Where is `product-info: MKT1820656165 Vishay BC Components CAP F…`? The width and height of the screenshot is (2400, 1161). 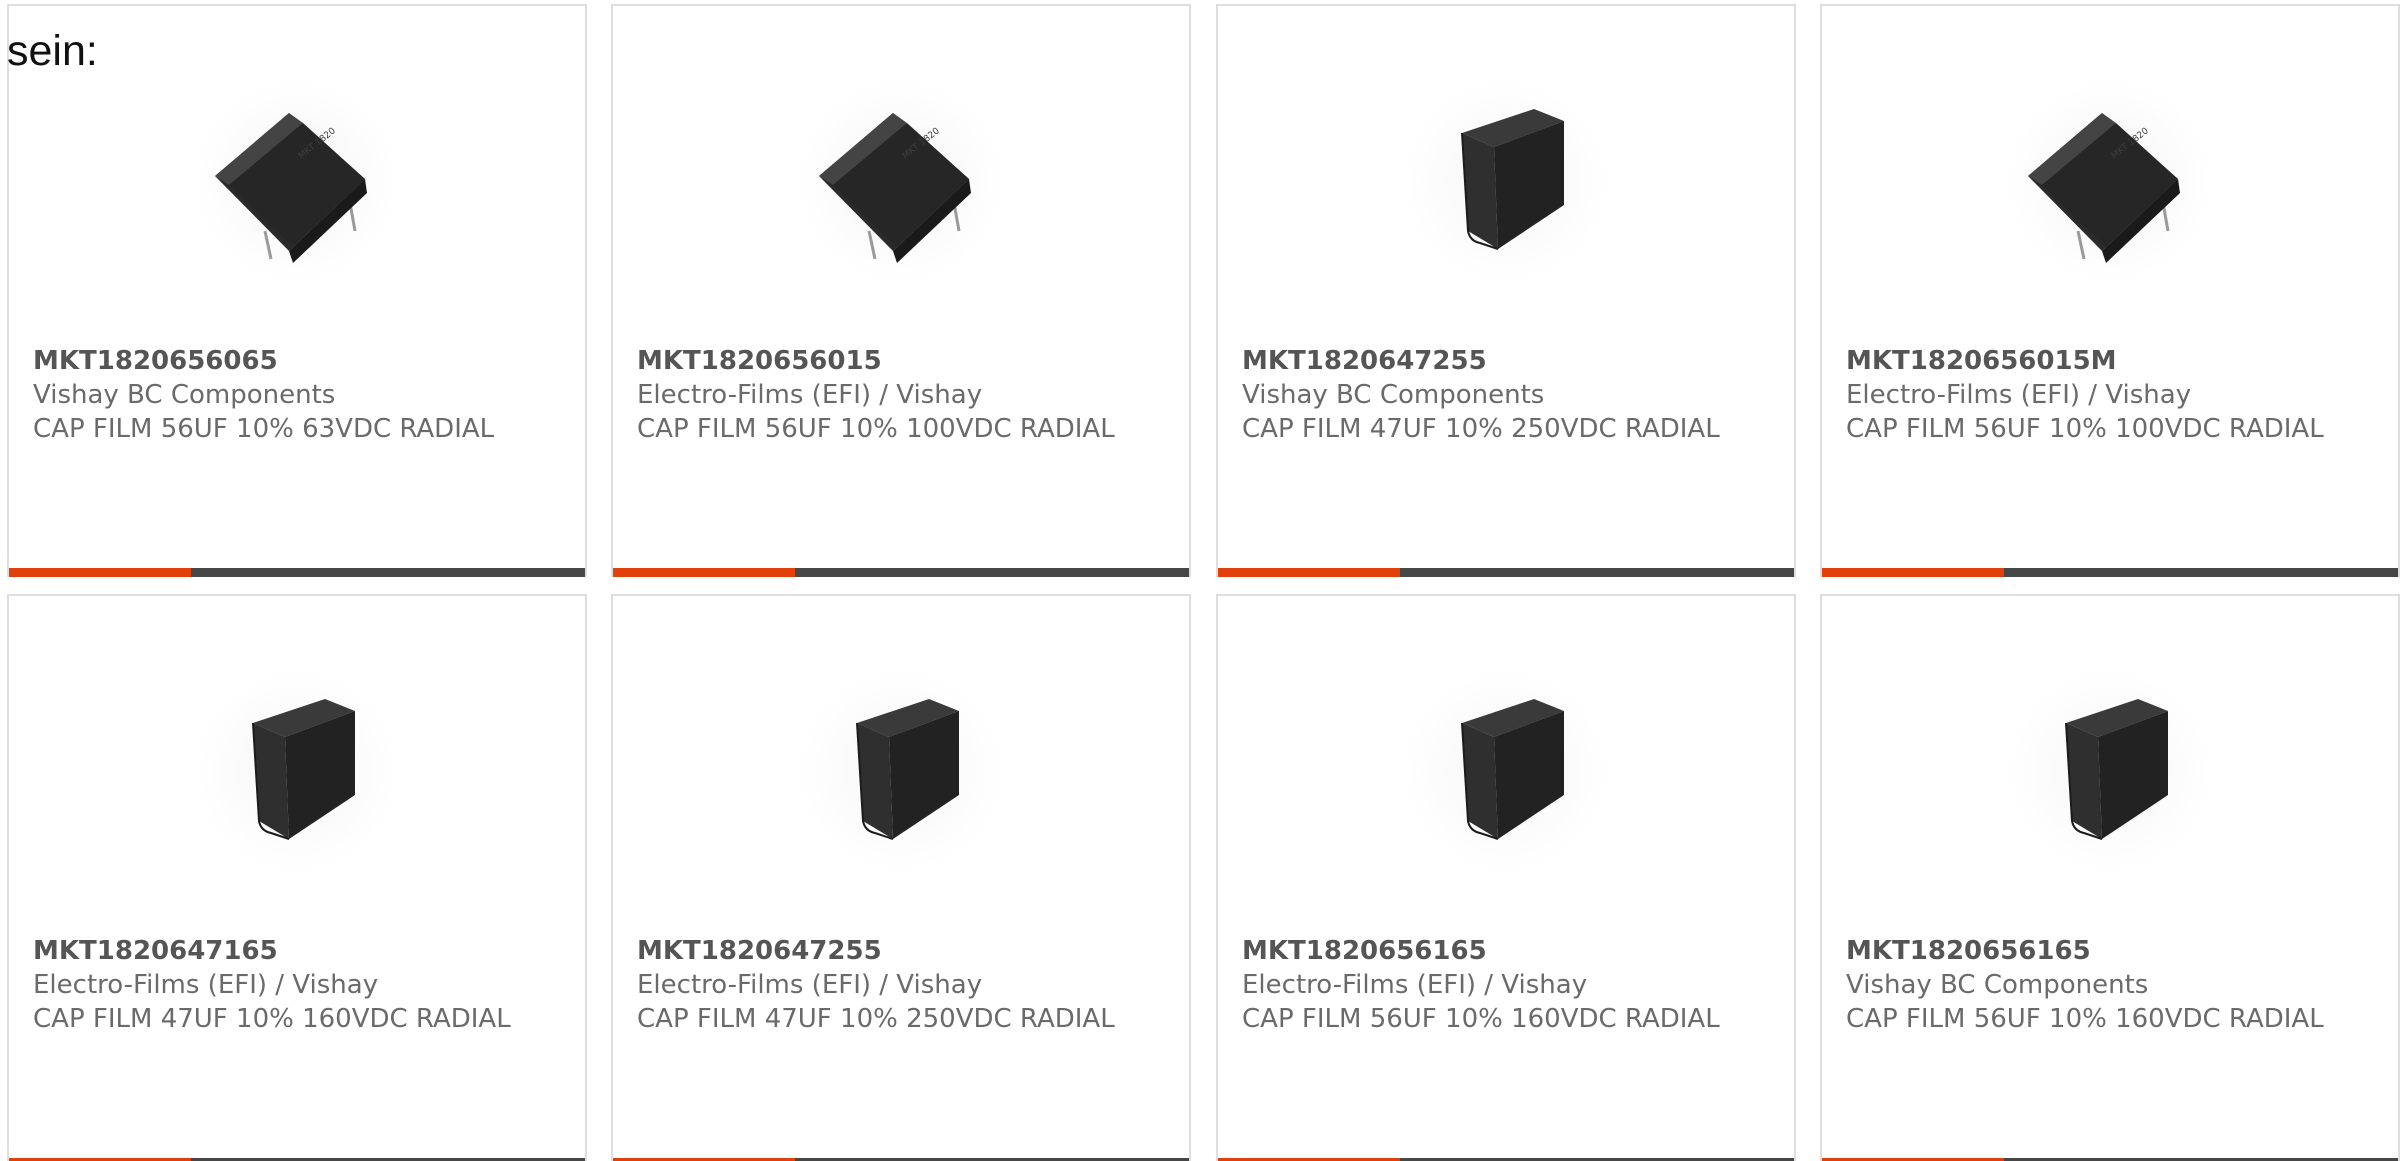 product-info: MKT1820656165 Vishay BC Components CAP F… is located at coordinates (2114, 985).